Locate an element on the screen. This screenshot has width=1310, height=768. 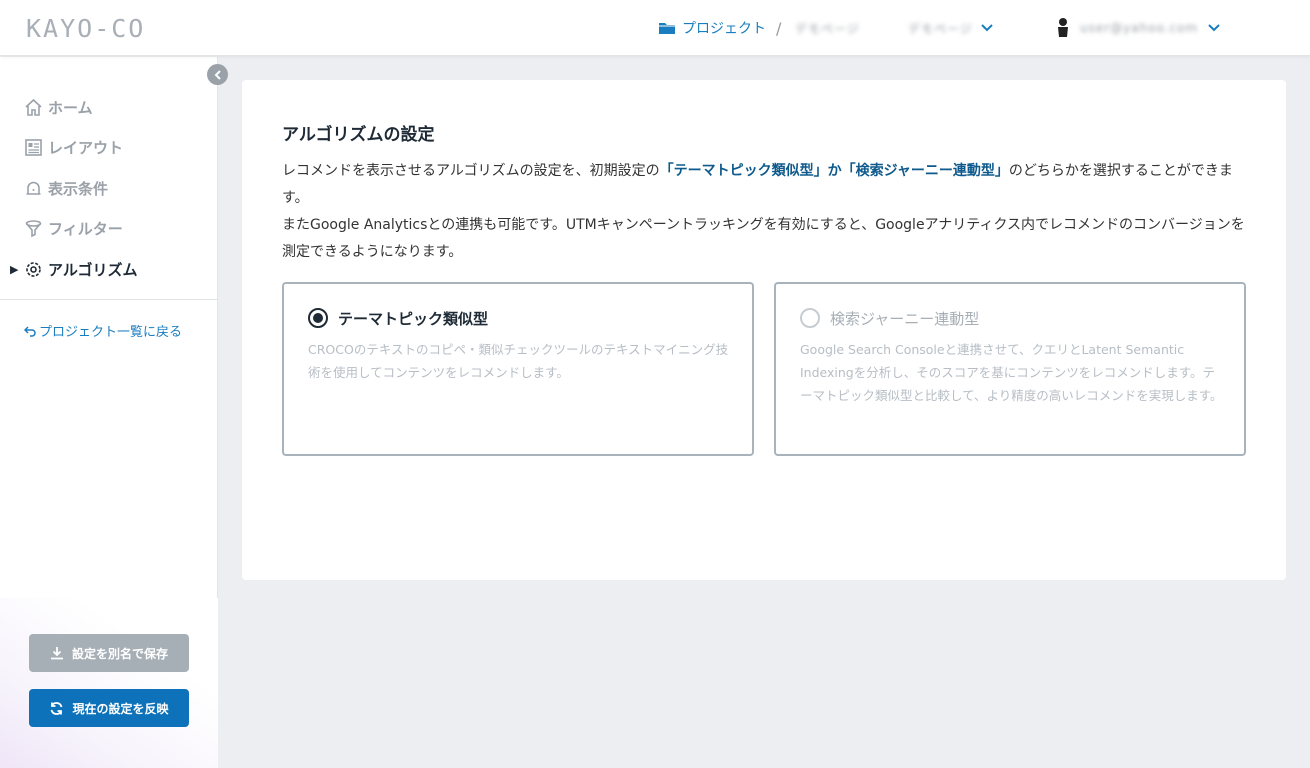
refresh-icon is located at coordinates (57, 708).